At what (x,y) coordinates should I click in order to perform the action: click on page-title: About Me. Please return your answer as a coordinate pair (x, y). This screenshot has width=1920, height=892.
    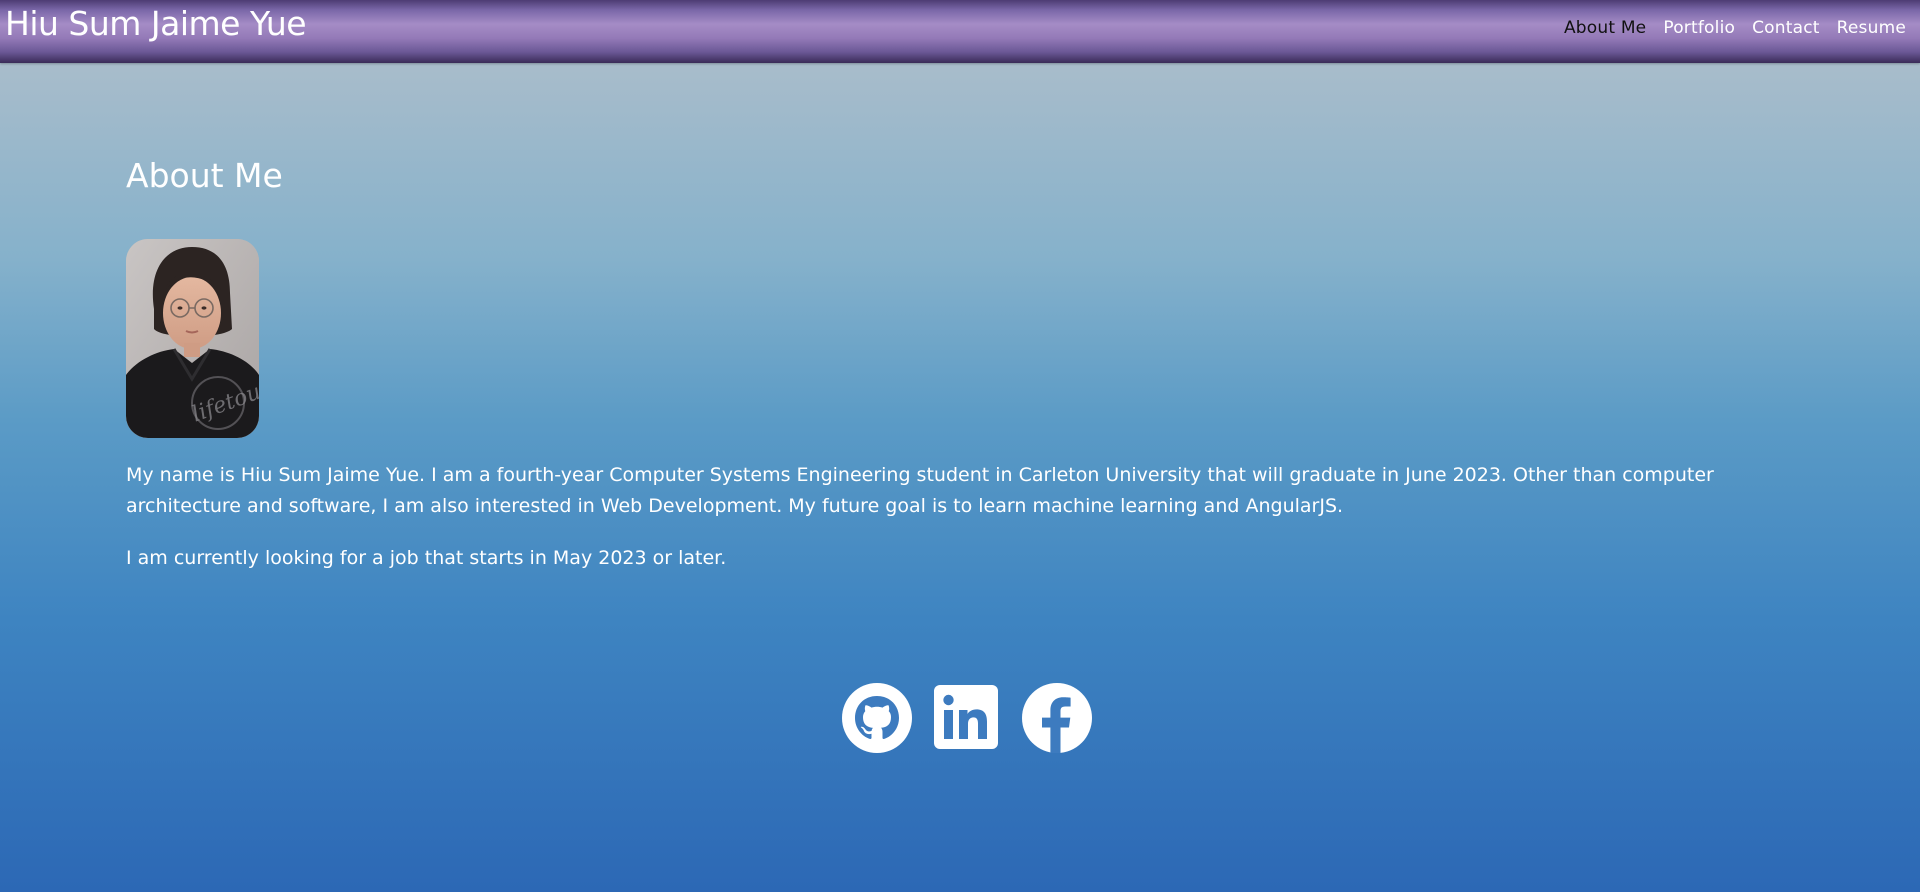
    Looking at the image, I should click on (204, 175).